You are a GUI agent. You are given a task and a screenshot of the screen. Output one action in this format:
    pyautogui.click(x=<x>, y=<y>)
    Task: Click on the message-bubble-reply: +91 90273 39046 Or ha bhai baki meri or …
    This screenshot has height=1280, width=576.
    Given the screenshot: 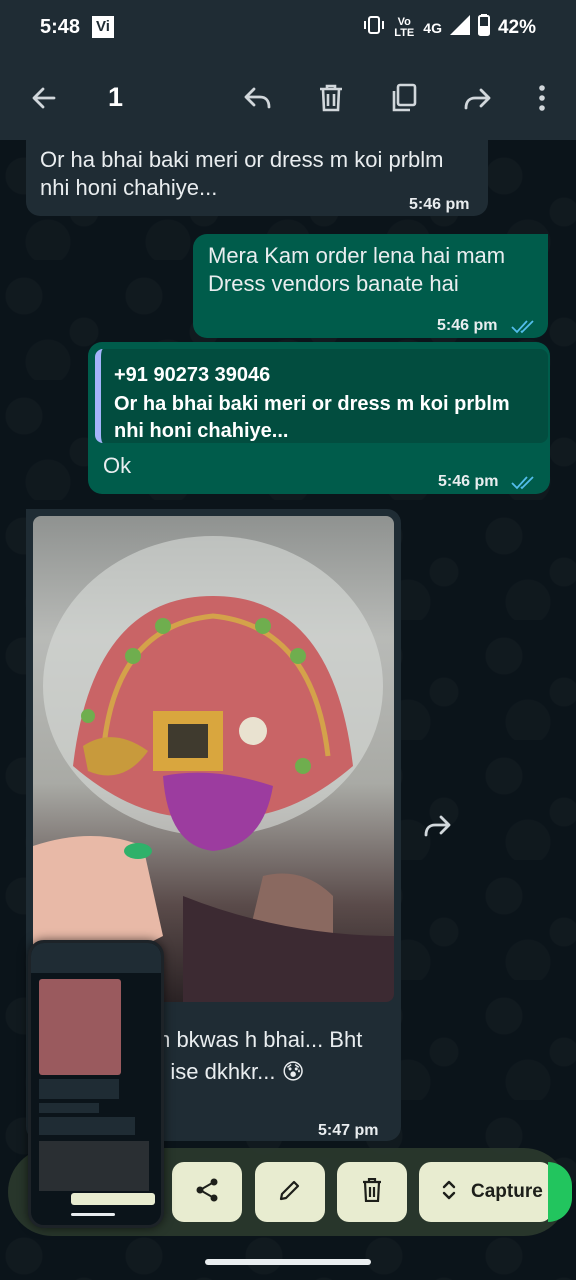 What is the action you would take?
    pyautogui.click(x=319, y=418)
    